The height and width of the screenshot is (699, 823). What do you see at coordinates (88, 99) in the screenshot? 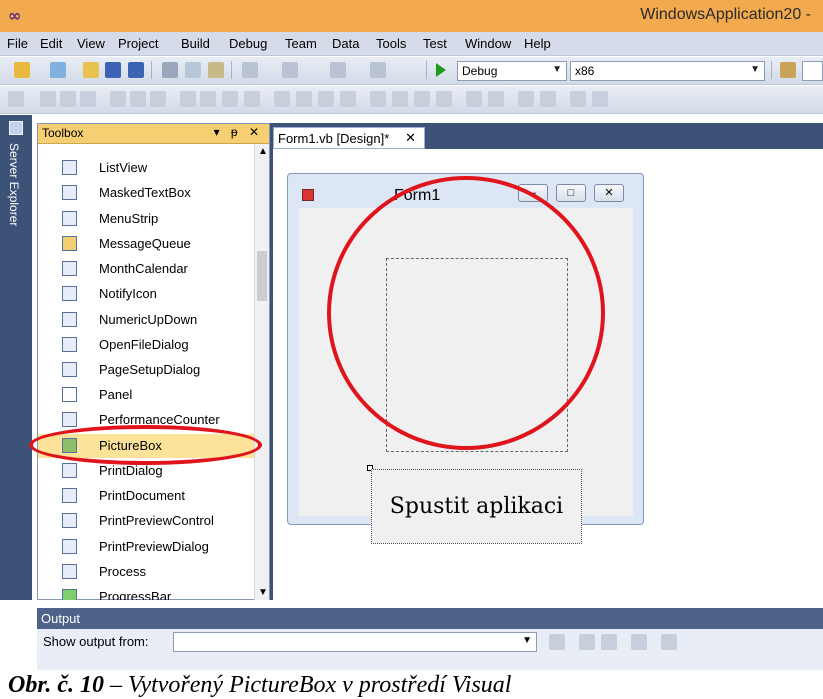
I see `align-rights-icon` at bounding box center [88, 99].